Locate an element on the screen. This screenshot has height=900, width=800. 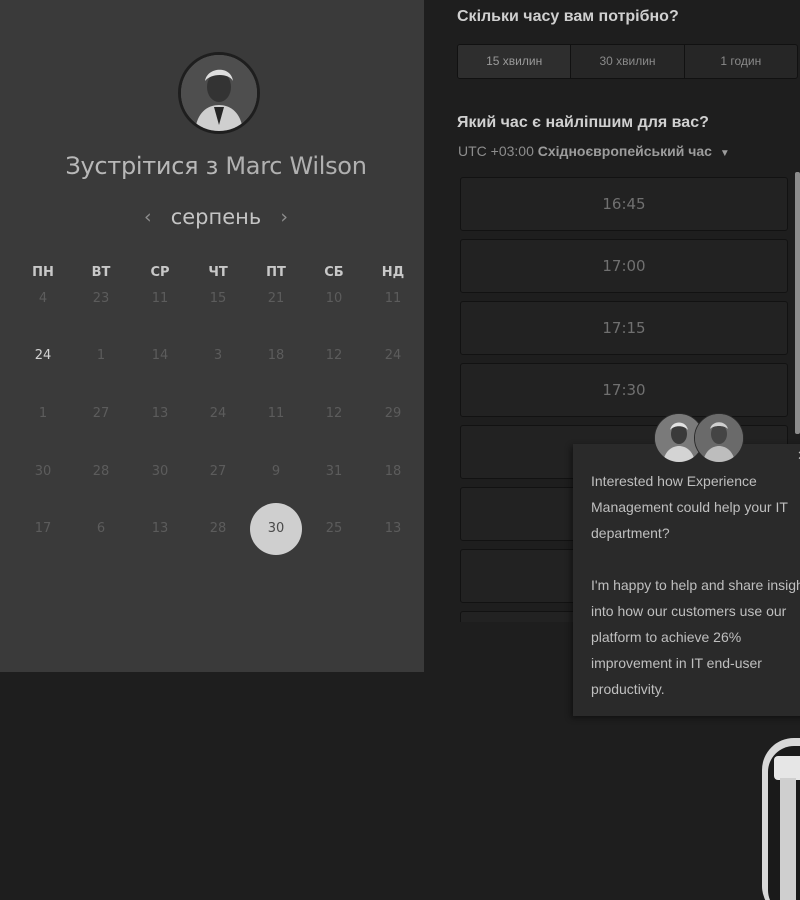
chat-launcher-icon is located at coordinates (781, 819).